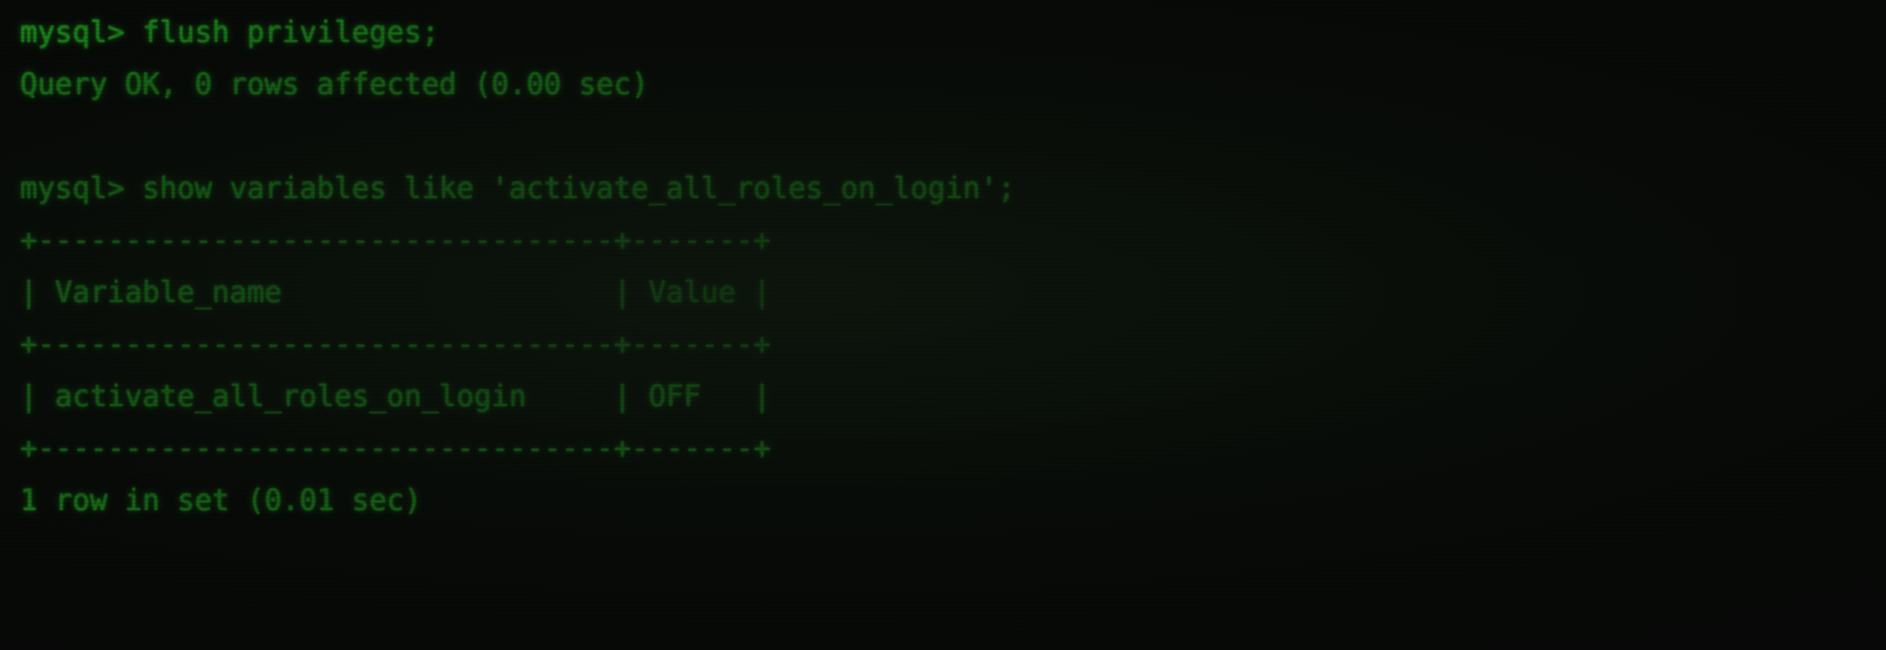 Image resolution: width=1886 pixels, height=650 pixels. I want to click on terminal-line-result-row-count: 1 row in set (0.01 sec), so click(221, 500).